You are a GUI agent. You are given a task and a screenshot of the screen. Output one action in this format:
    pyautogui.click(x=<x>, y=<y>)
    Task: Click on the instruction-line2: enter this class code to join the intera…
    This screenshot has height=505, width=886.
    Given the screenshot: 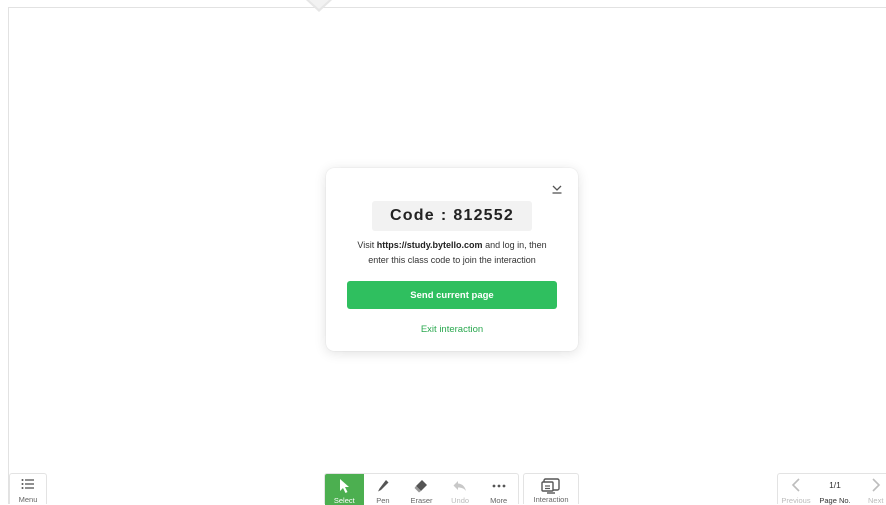 What is the action you would take?
    pyautogui.click(x=452, y=260)
    